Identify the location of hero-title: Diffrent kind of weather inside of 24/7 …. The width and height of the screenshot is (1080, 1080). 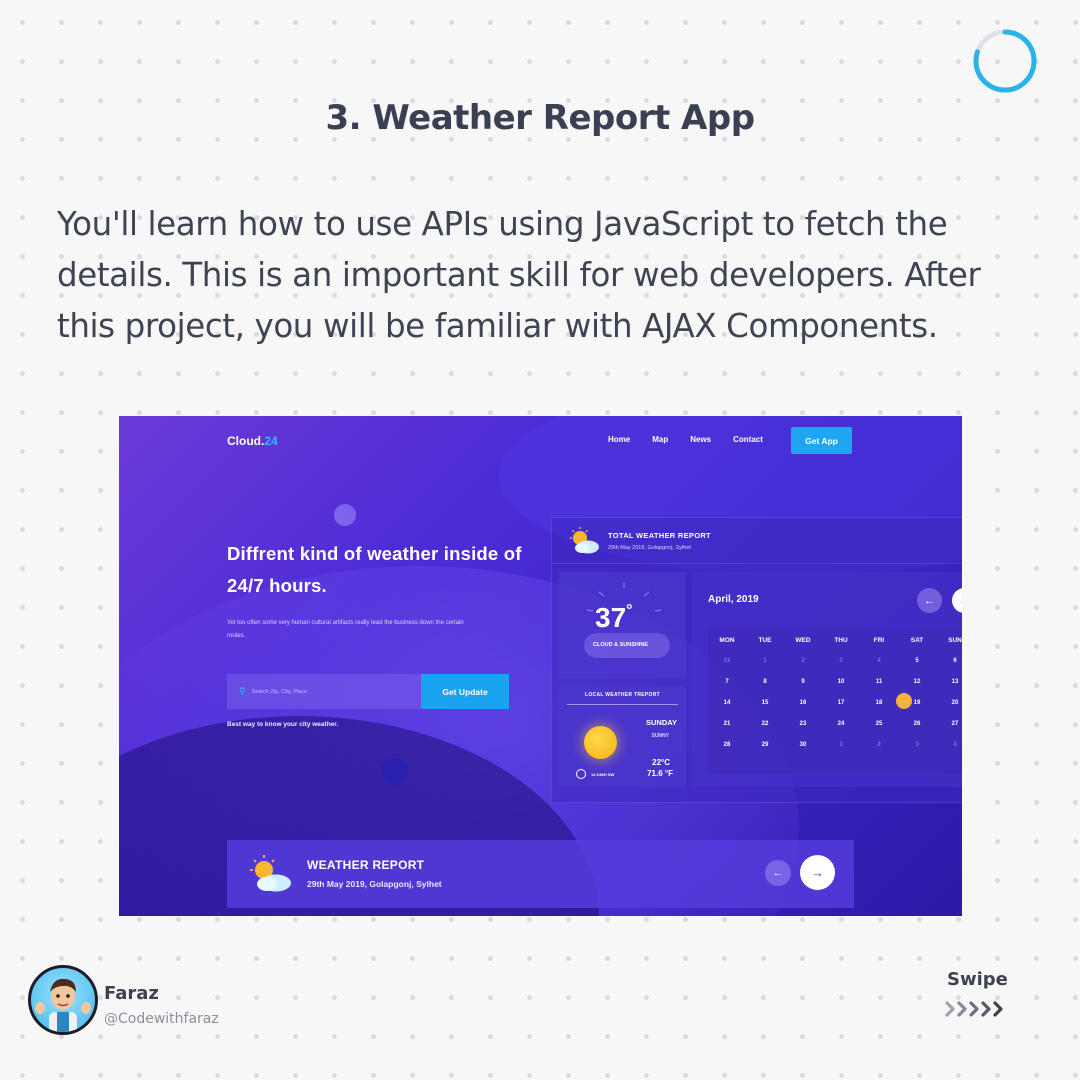
(374, 569).